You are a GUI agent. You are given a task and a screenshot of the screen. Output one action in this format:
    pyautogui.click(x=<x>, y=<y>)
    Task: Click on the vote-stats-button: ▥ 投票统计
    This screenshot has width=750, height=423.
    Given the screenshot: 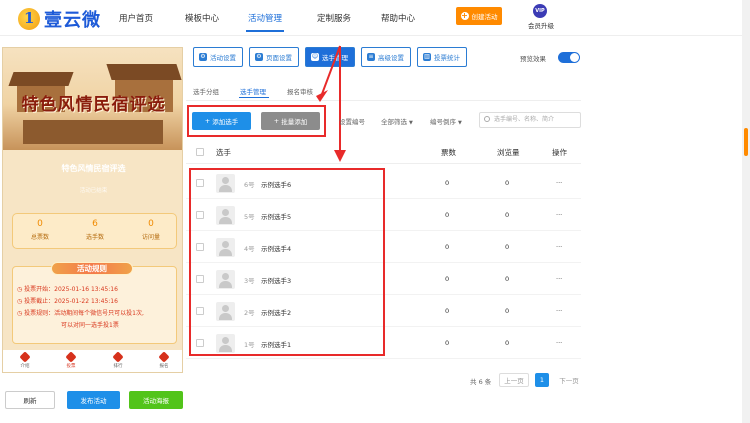 What is the action you would take?
    pyautogui.click(x=442, y=57)
    